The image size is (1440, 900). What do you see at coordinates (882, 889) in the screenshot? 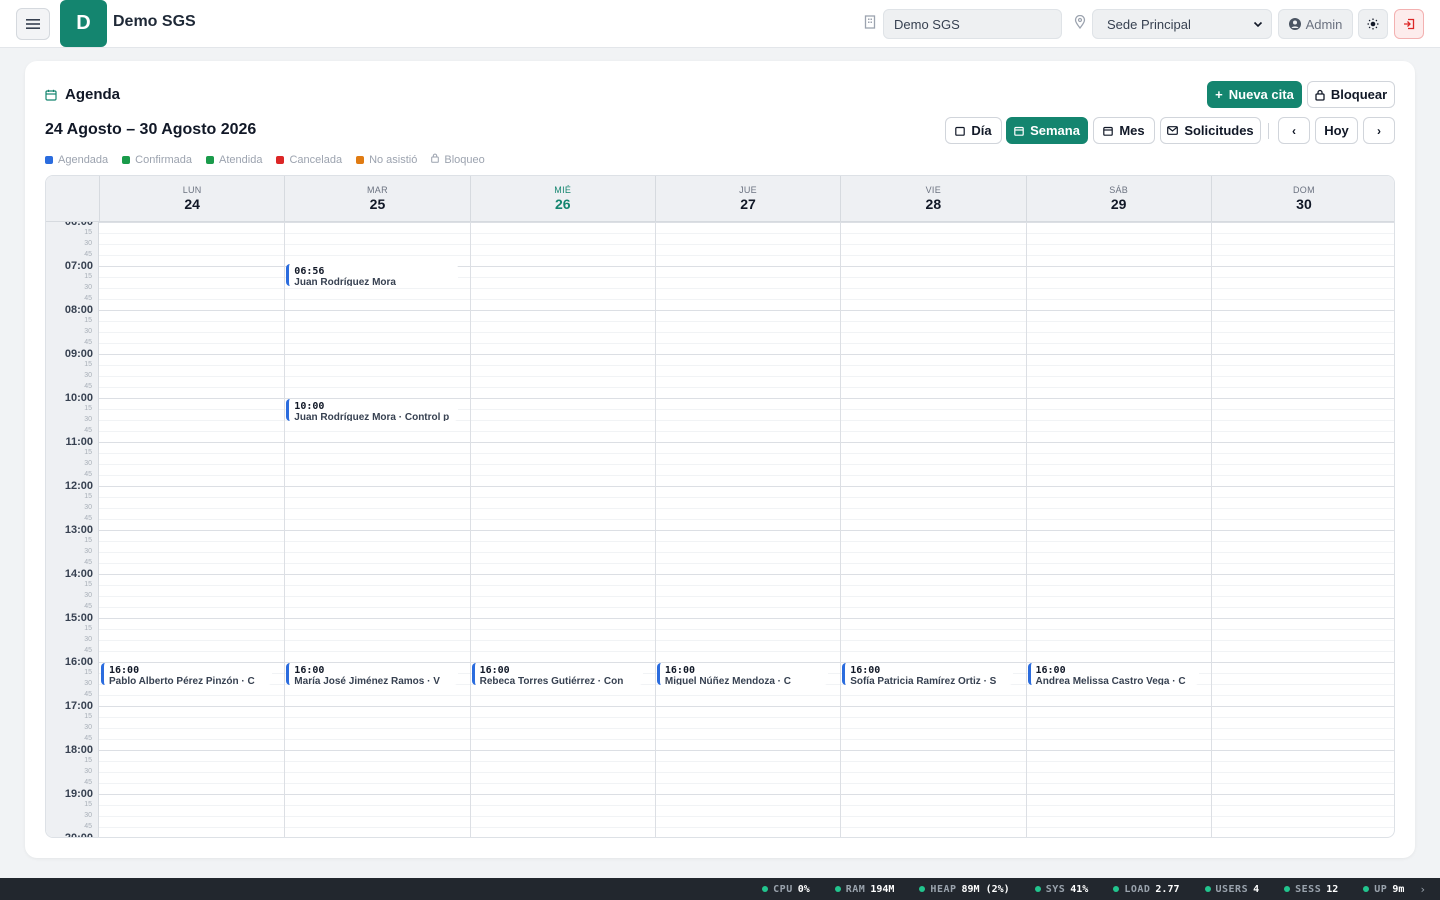
I see `status-value: 194M` at bounding box center [882, 889].